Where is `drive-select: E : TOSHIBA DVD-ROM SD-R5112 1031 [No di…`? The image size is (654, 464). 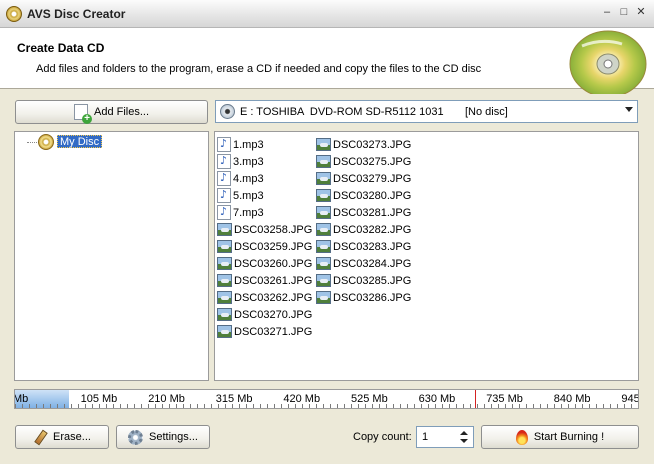
drive-select: E : TOSHIBA DVD-ROM SD-R5112 1031 [No di… is located at coordinates (426, 111).